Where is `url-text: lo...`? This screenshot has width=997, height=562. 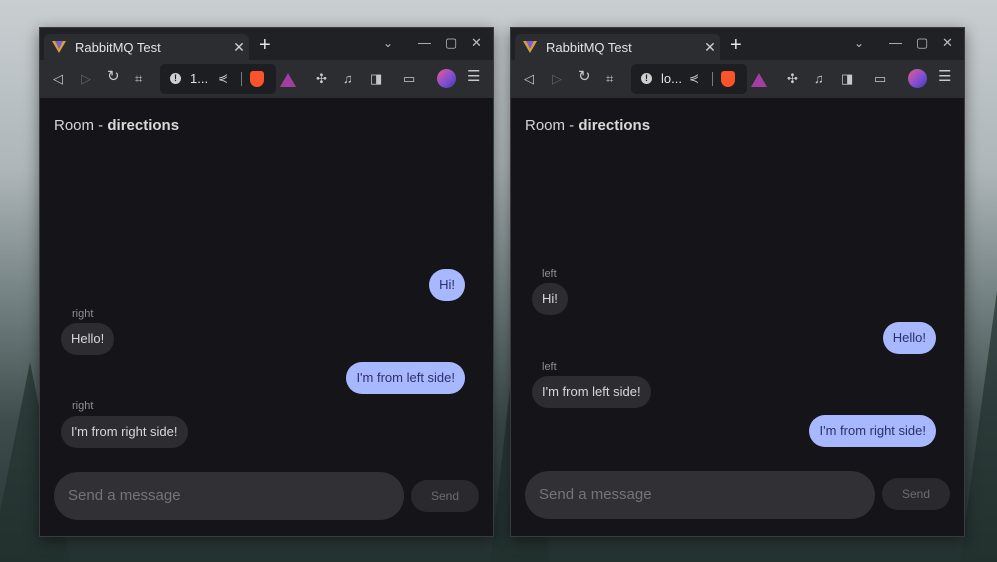
url-text: lo... is located at coordinates (671, 78).